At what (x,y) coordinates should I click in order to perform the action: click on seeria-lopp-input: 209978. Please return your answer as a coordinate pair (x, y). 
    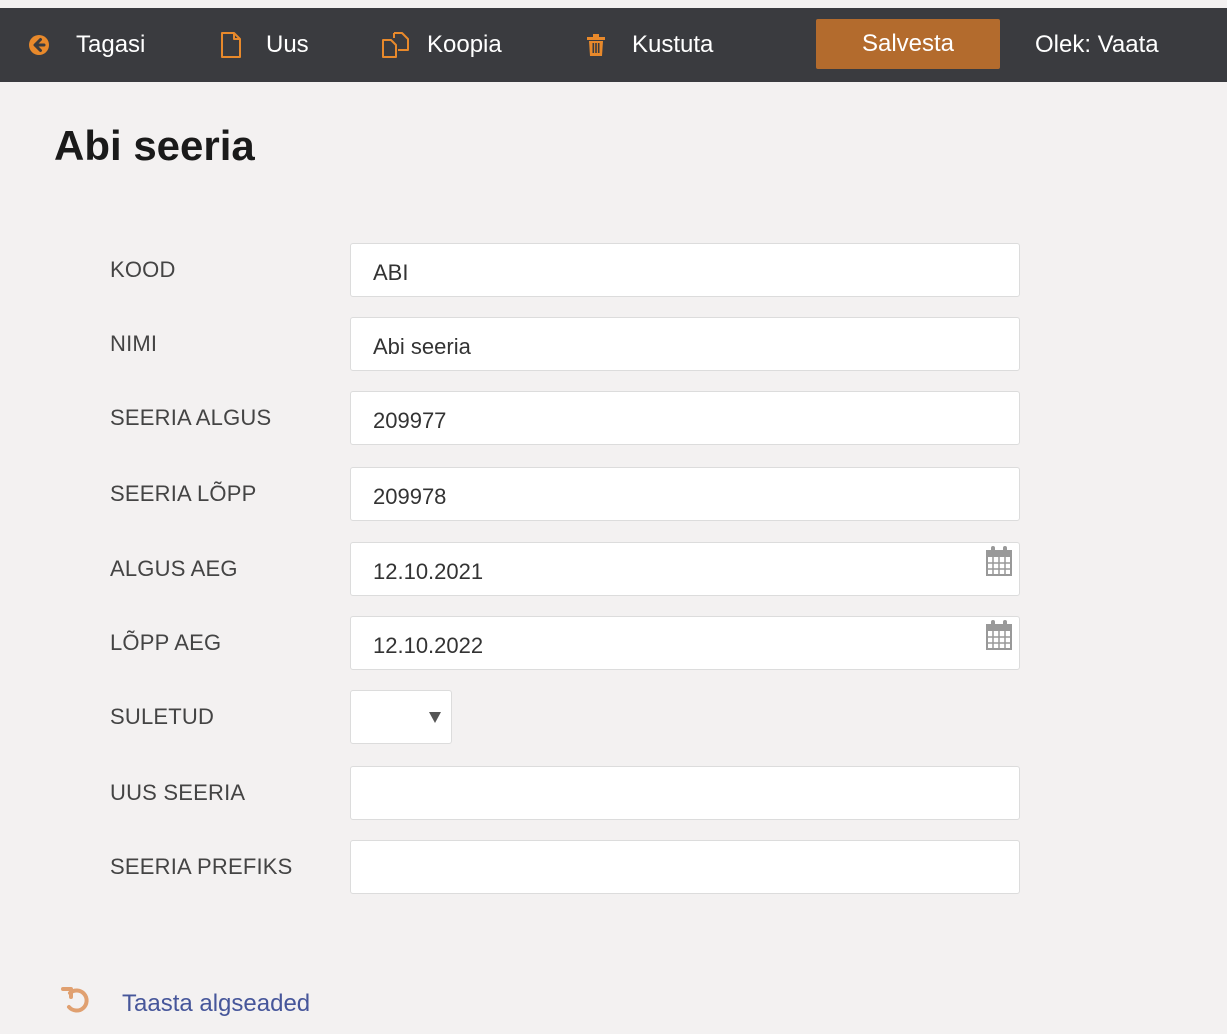
    Looking at the image, I should click on (685, 494).